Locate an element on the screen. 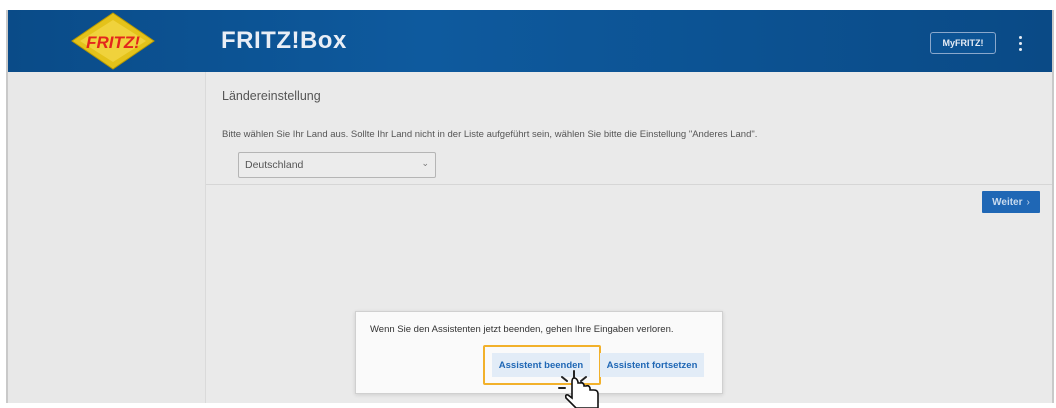 This screenshot has width=1056, height=408. country-select-value: Deutschland is located at coordinates (274, 165).